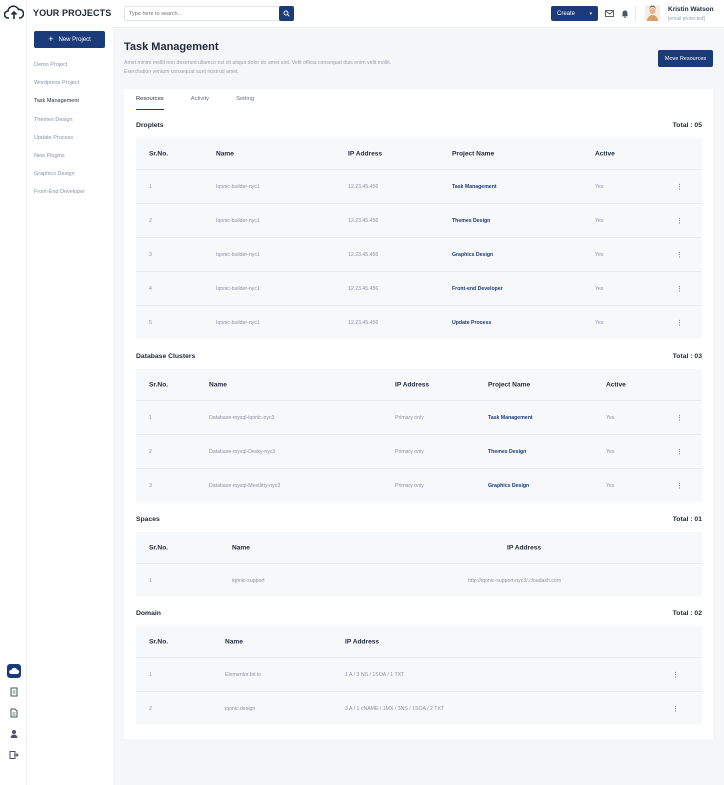 The image size is (724, 785). Describe the element at coordinates (69, 39) in the screenshot. I see `new-project-button: + New Project` at that location.